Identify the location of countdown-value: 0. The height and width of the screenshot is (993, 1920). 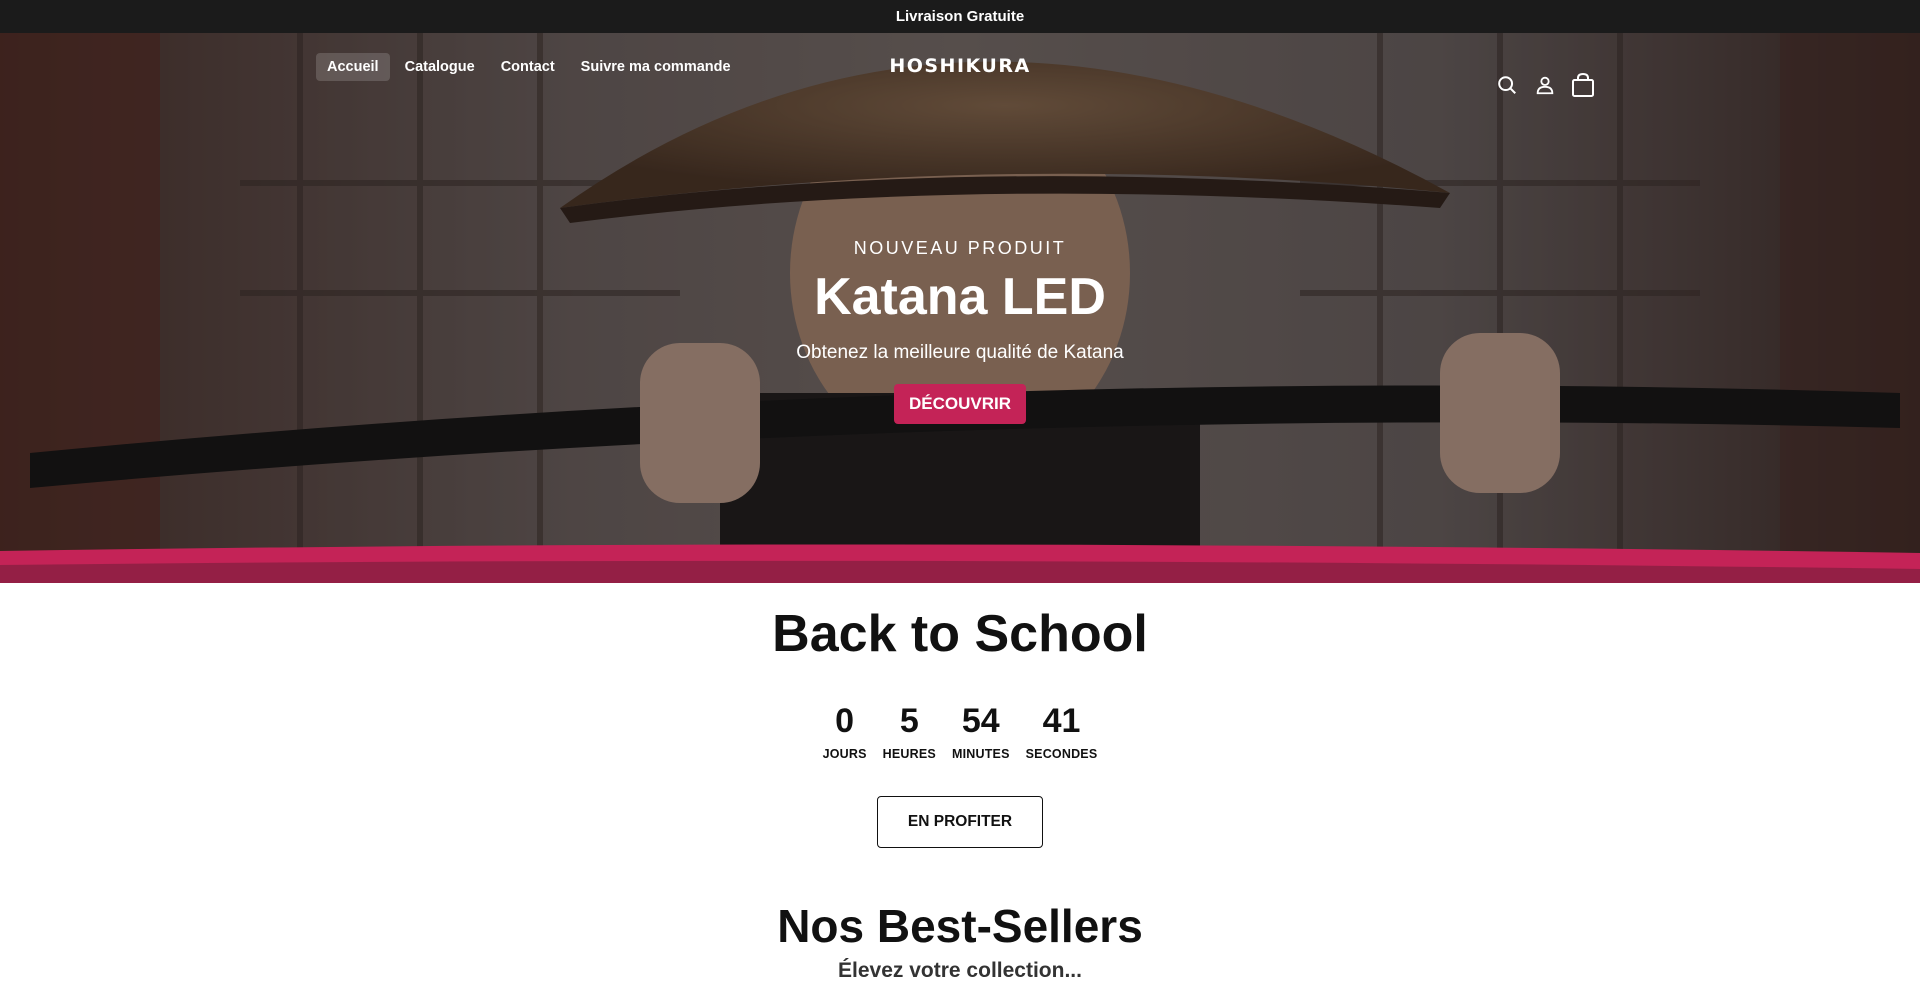
(845, 721).